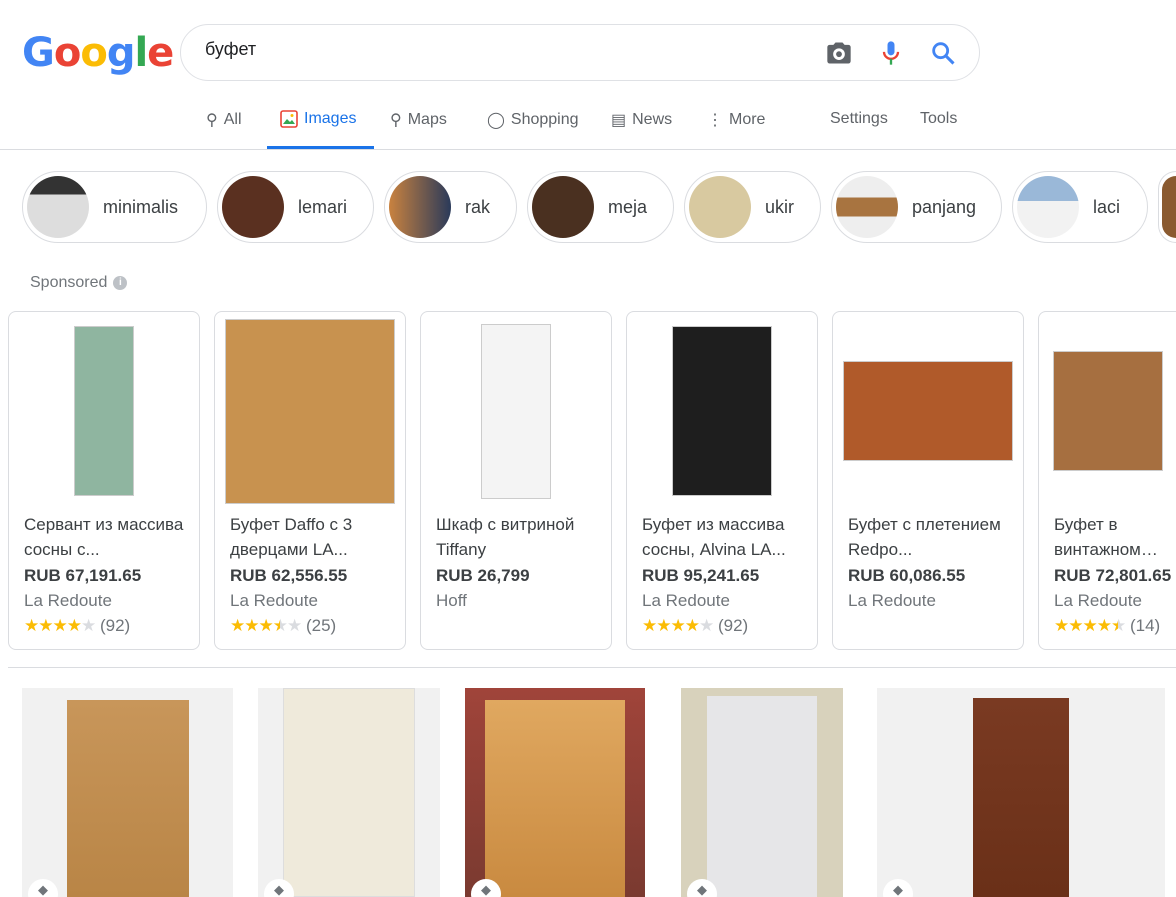  Describe the element at coordinates (323, 206) in the screenshot. I see `chip-label: lemari` at that location.